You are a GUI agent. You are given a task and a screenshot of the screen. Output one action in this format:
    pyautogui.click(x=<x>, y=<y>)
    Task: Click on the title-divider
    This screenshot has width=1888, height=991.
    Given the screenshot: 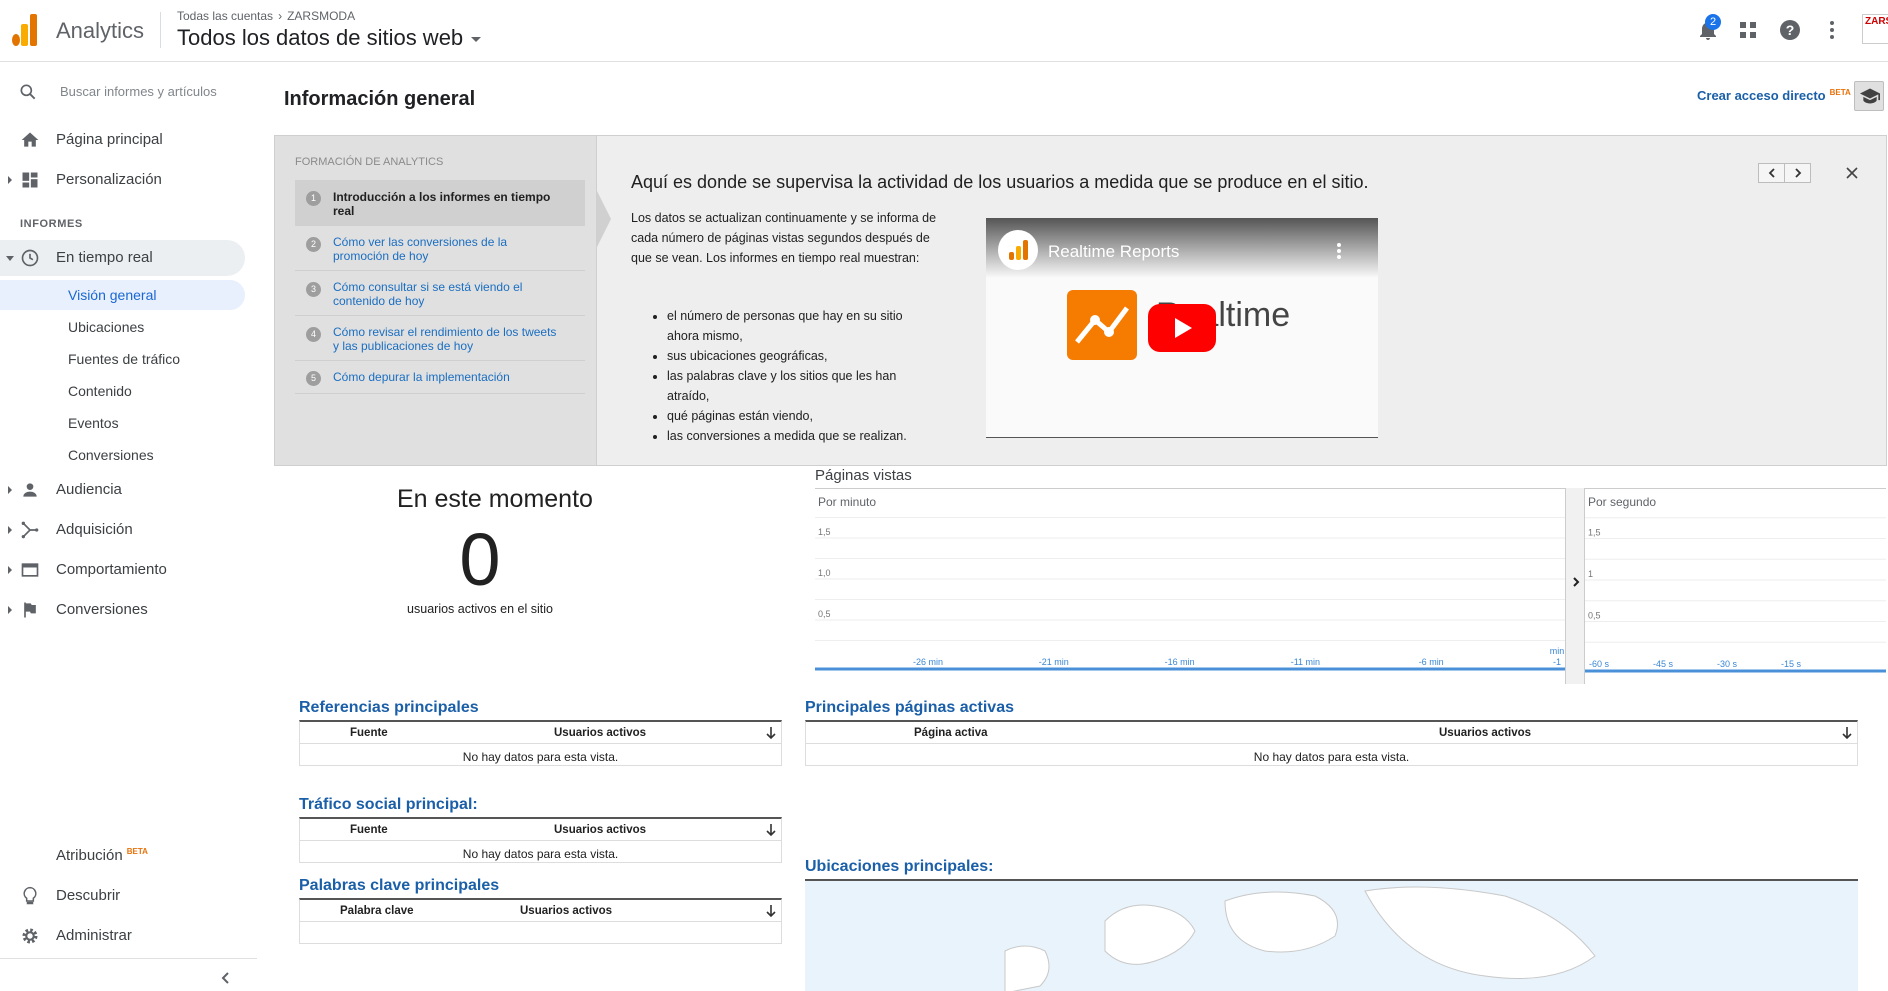 What is the action you would take?
    pyautogui.click(x=160, y=30)
    